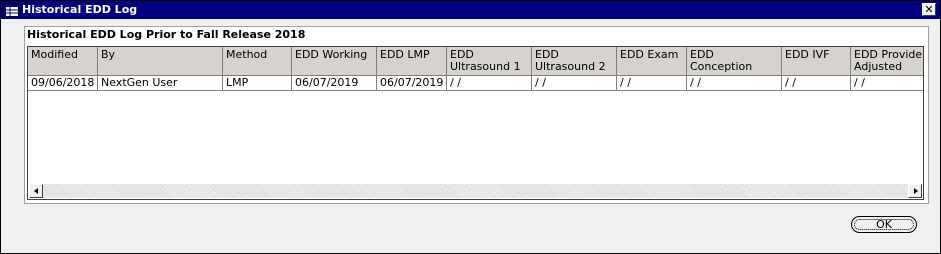 This screenshot has width=941, height=254. Describe the element at coordinates (334, 61) in the screenshot. I see `column-header: EDD Working` at that location.